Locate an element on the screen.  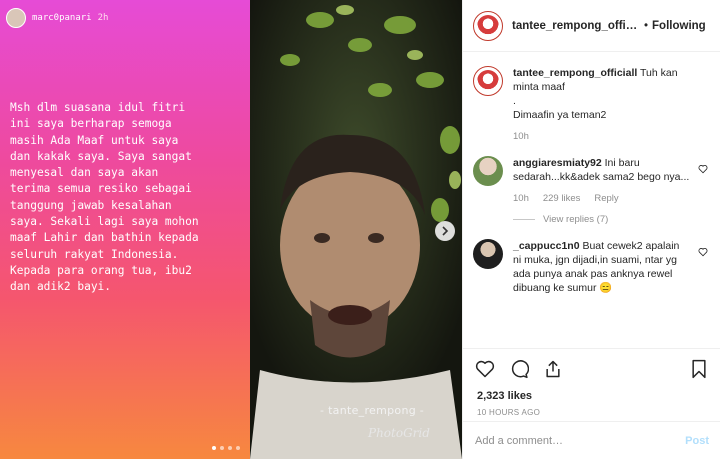
caption-time: 10h is located at coordinates (521, 136).